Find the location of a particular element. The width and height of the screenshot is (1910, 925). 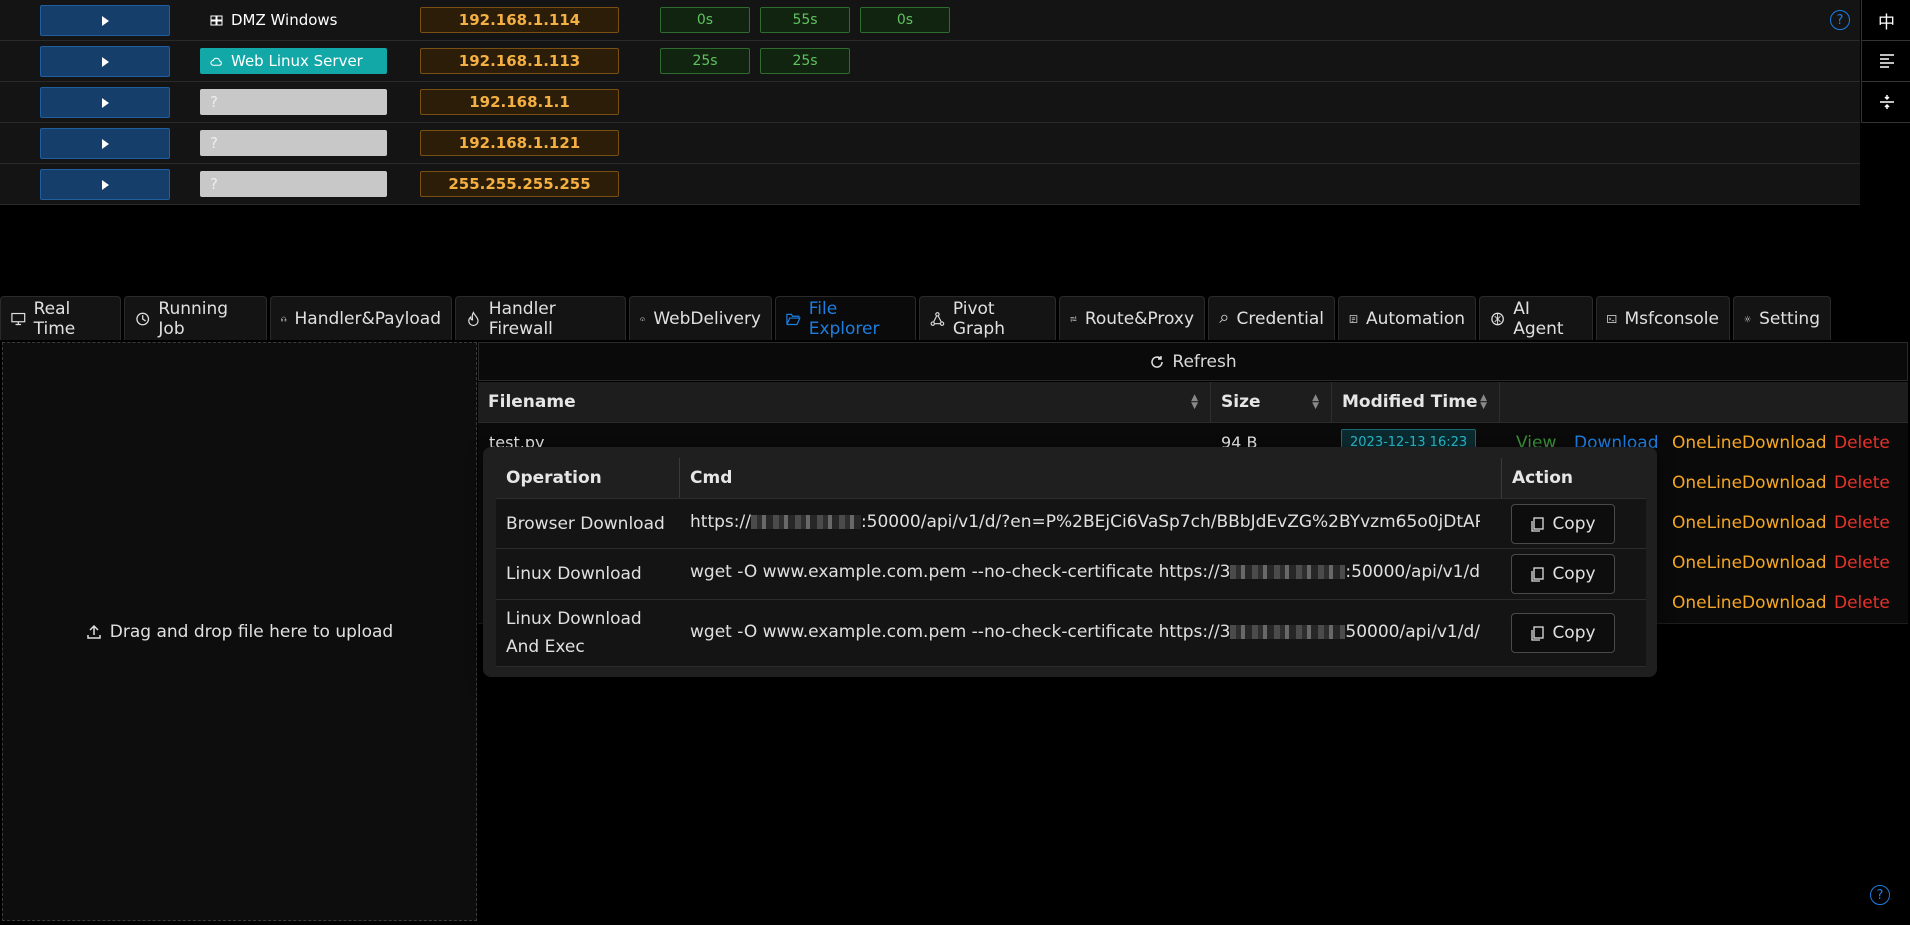

host-row: Web Linux Server 192.168.1.113 25s 25s is located at coordinates (930, 61).